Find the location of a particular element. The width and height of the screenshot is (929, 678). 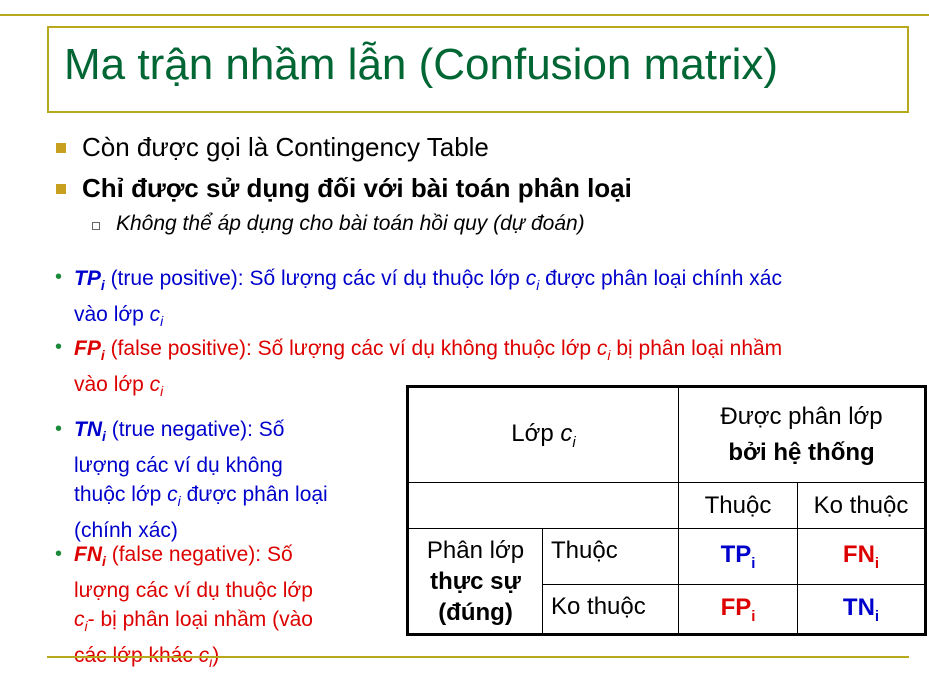

fp-cell: FPi is located at coordinates (738, 609).